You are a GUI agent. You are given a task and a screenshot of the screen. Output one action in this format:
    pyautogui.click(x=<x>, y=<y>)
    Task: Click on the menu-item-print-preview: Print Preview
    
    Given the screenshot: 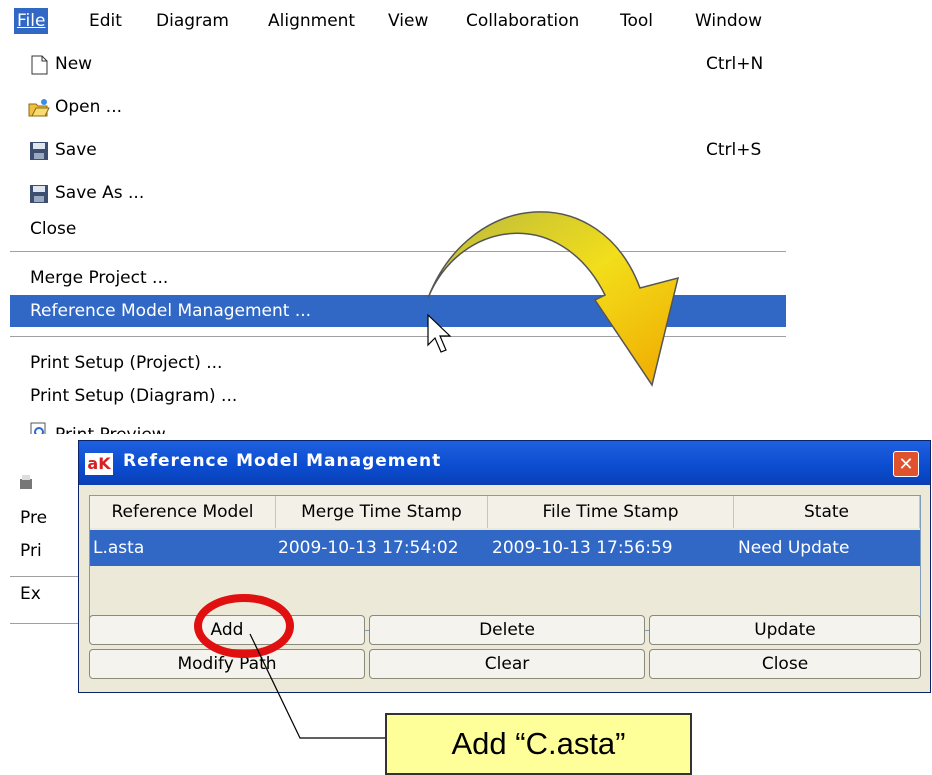 What is the action you would take?
    pyautogui.click(x=398, y=427)
    